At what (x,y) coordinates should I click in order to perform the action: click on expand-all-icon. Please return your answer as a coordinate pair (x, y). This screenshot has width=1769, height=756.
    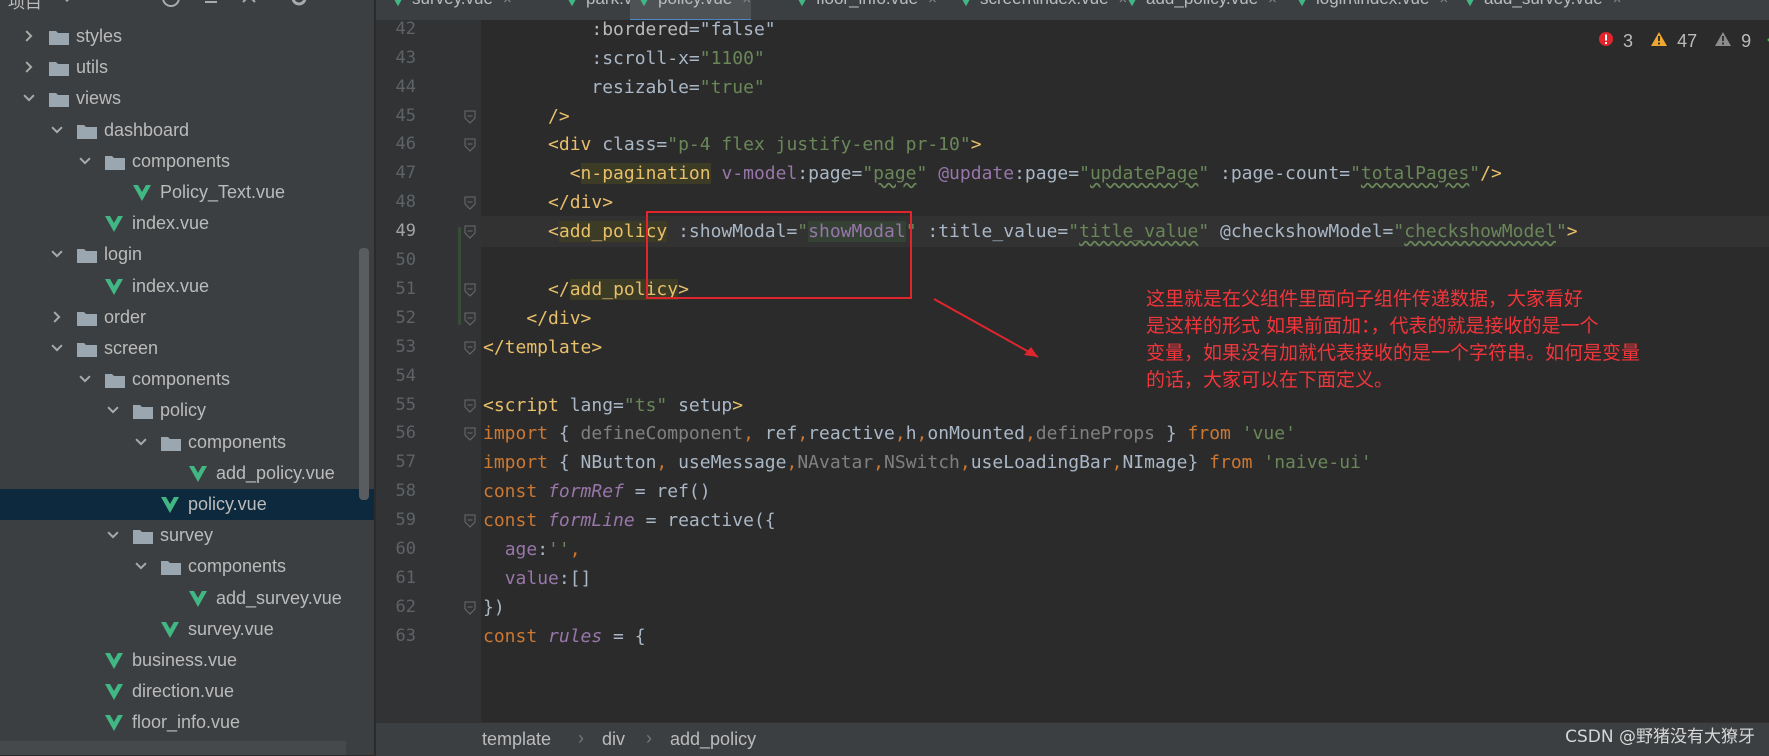
    Looking at the image, I should click on (249, 4).